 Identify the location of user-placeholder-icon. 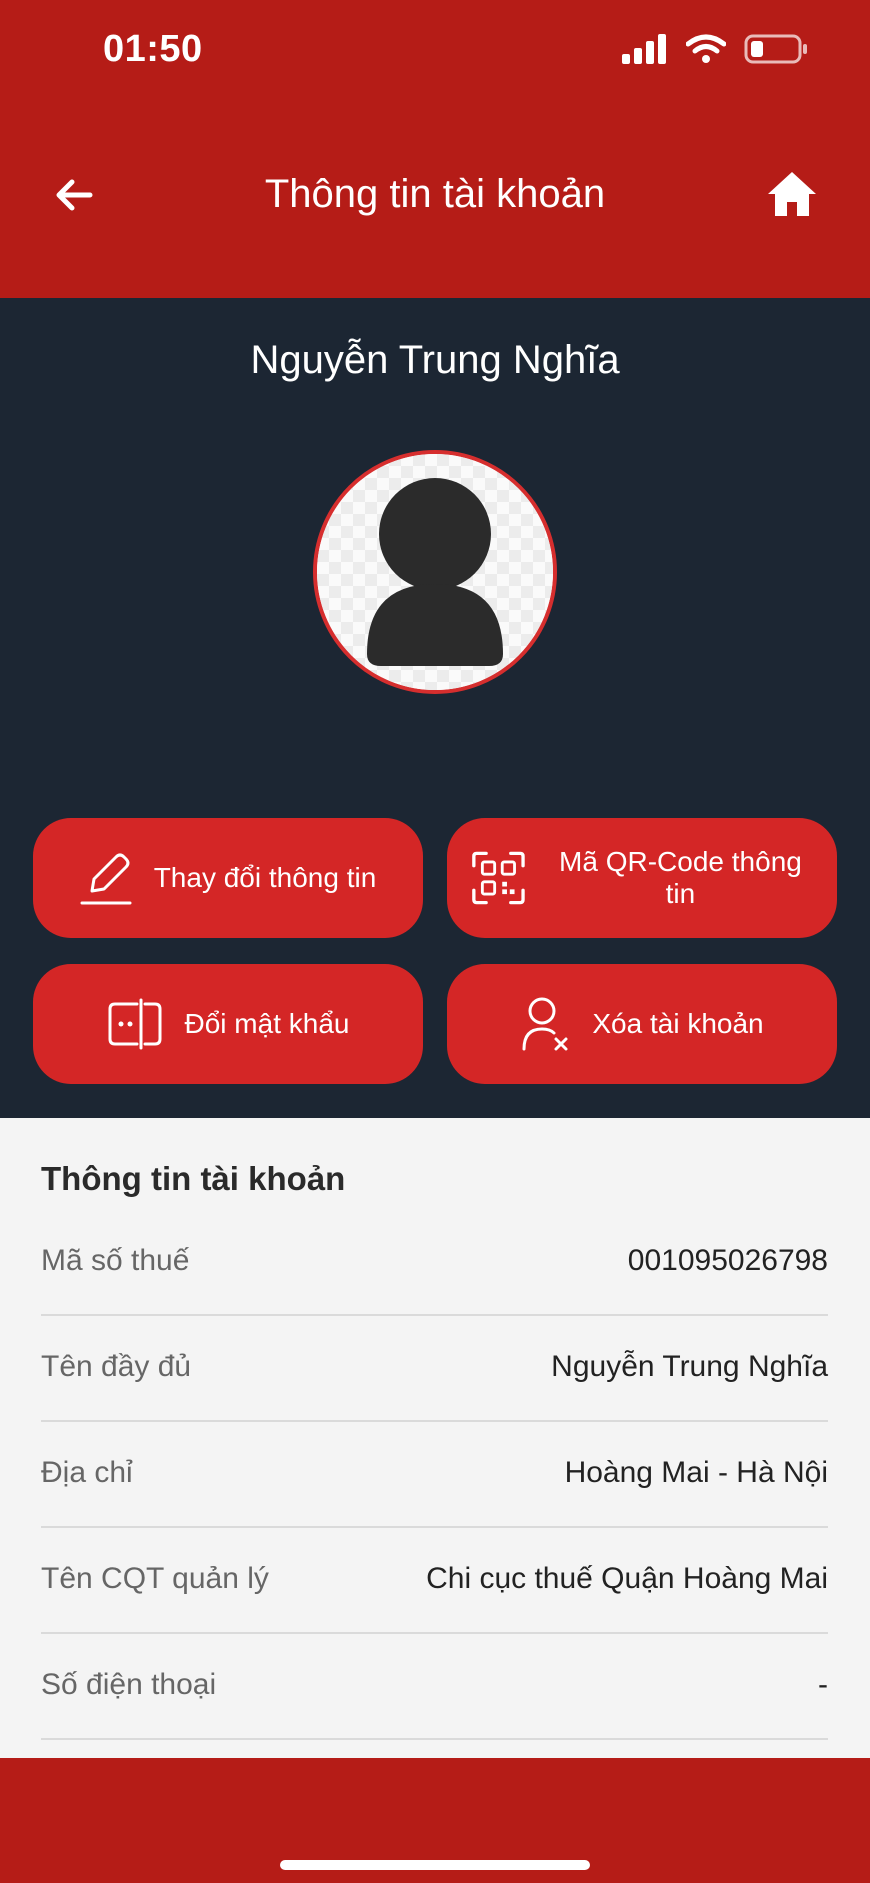
(435, 572).